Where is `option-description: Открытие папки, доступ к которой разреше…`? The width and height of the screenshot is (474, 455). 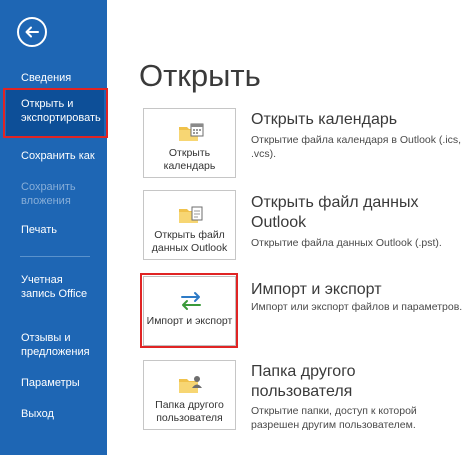 option-description: Открытие папки, доступ к которой разреше… is located at coordinates (334, 418).